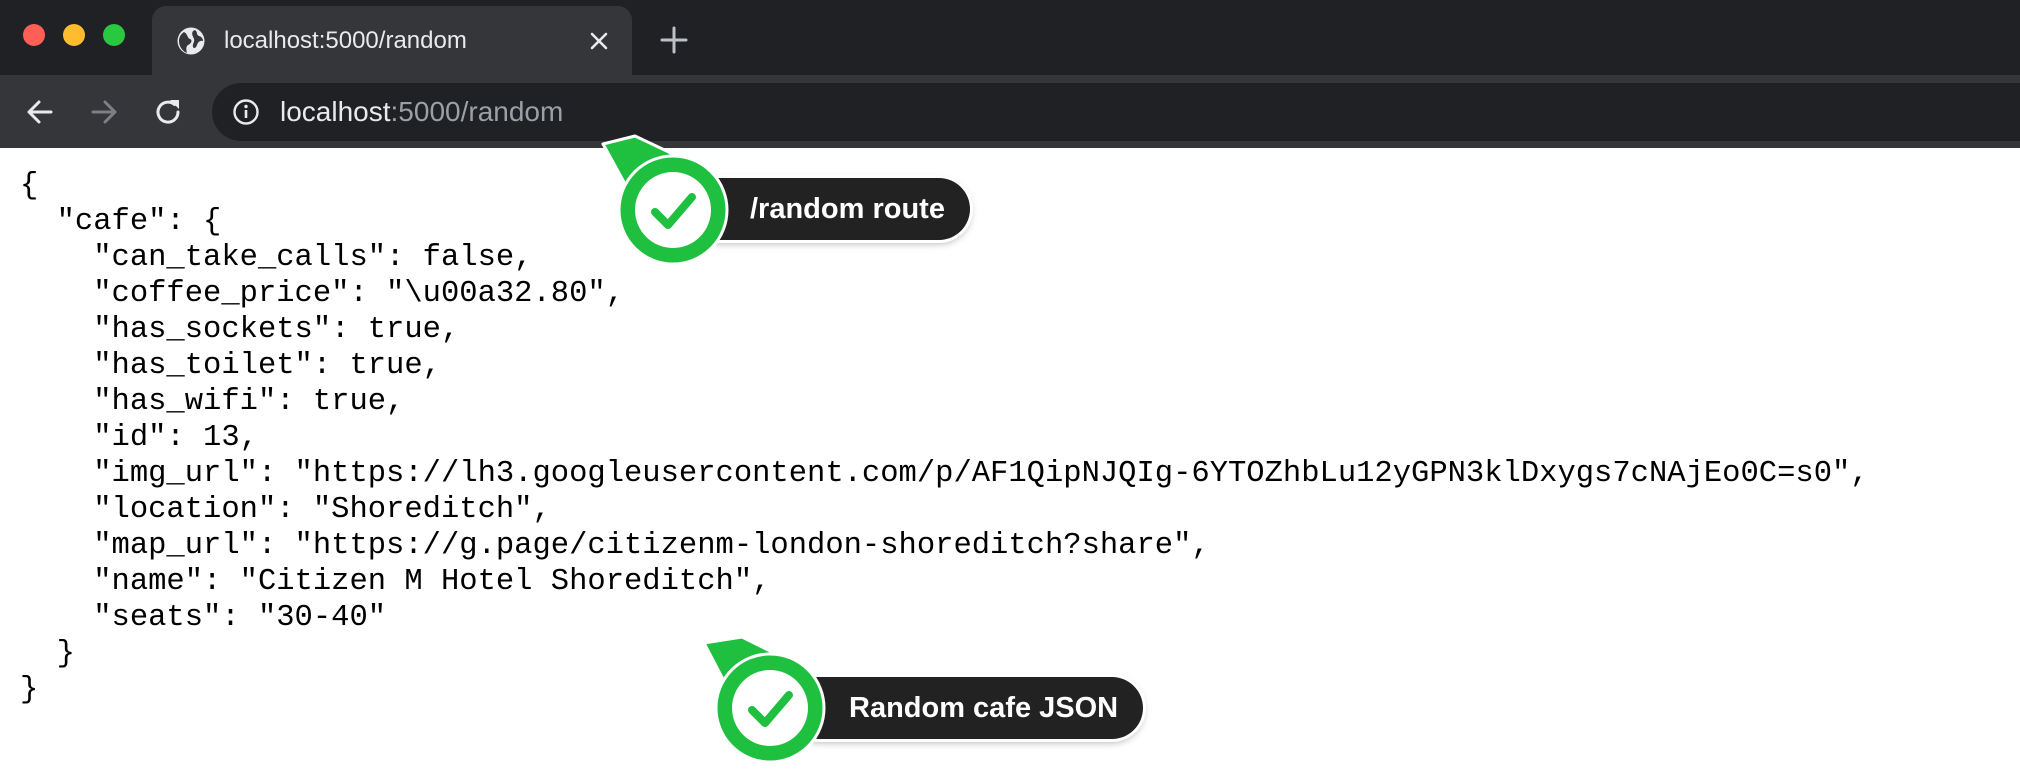 The height and width of the screenshot is (778, 2020). What do you see at coordinates (599, 41) in the screenshot?
I see `close-icon` at bounding box center [599, 41].